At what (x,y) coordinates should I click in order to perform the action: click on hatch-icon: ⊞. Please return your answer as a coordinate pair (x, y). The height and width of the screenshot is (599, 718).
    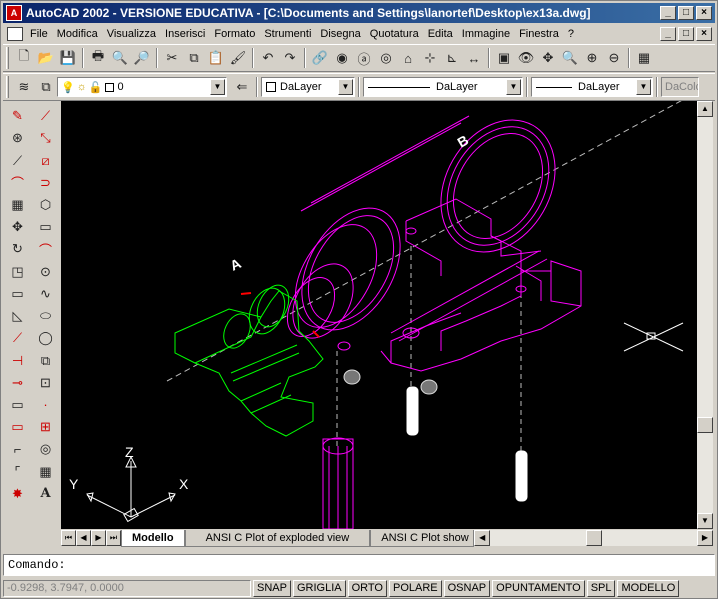
    Looking at the image, I should click on (46, 427).